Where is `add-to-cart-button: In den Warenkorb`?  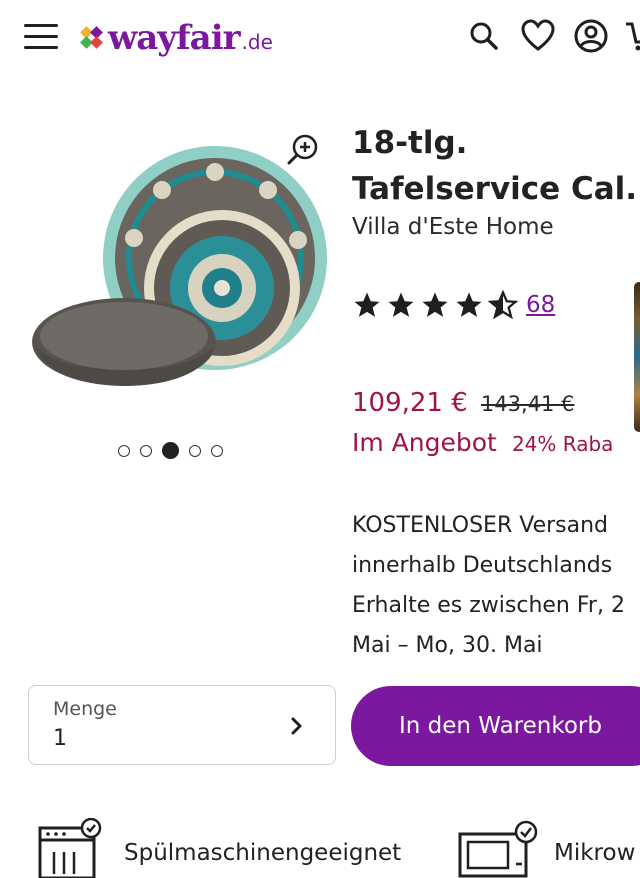 add-to-cart-button: In den Warenkorb is located at coordinates (495, 726).